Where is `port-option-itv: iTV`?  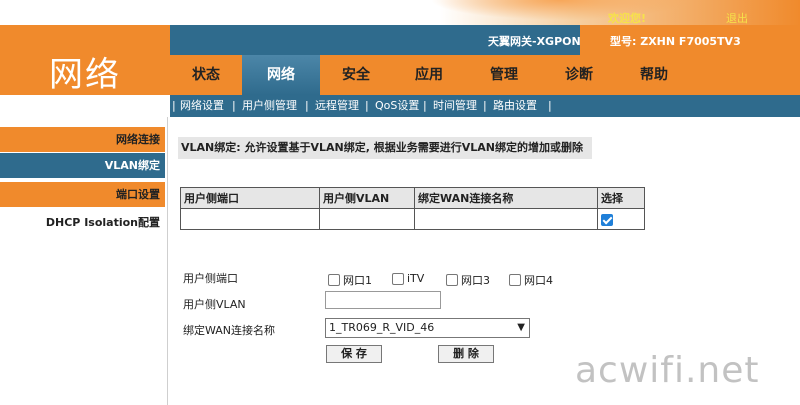 port-option-itv: iTV is located at coordinates (408, 278).